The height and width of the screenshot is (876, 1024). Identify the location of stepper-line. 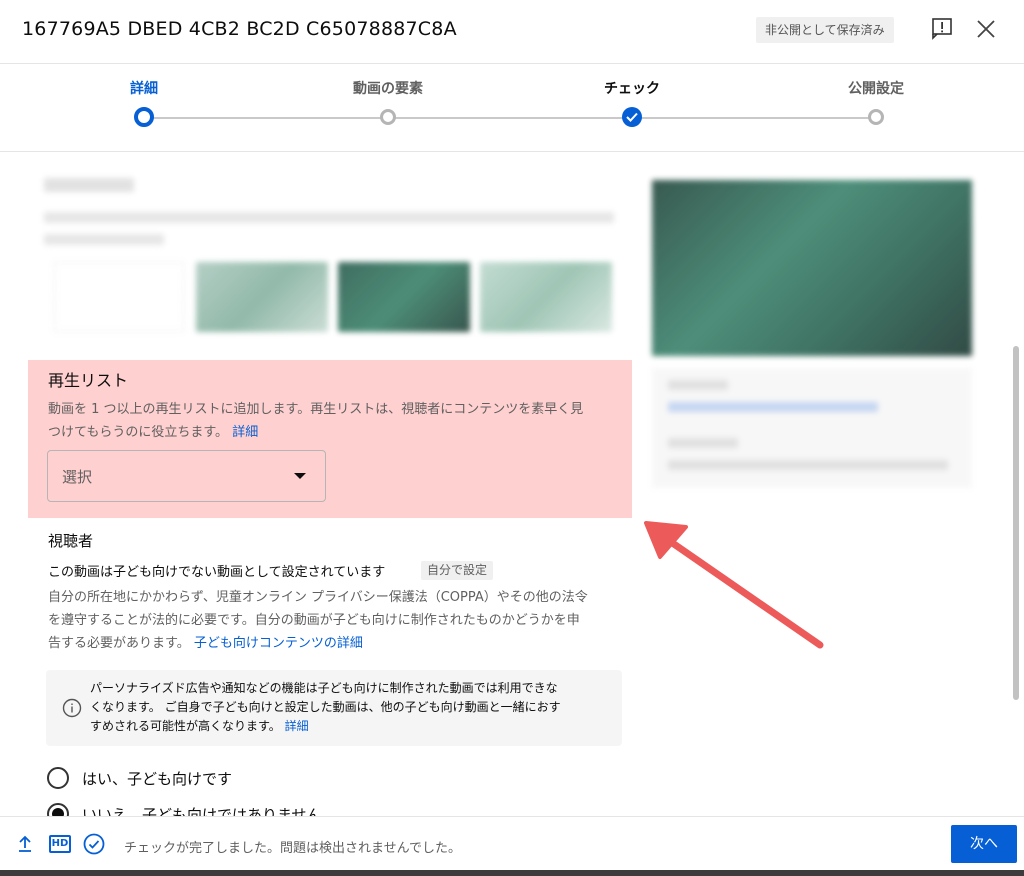
(510, 118).